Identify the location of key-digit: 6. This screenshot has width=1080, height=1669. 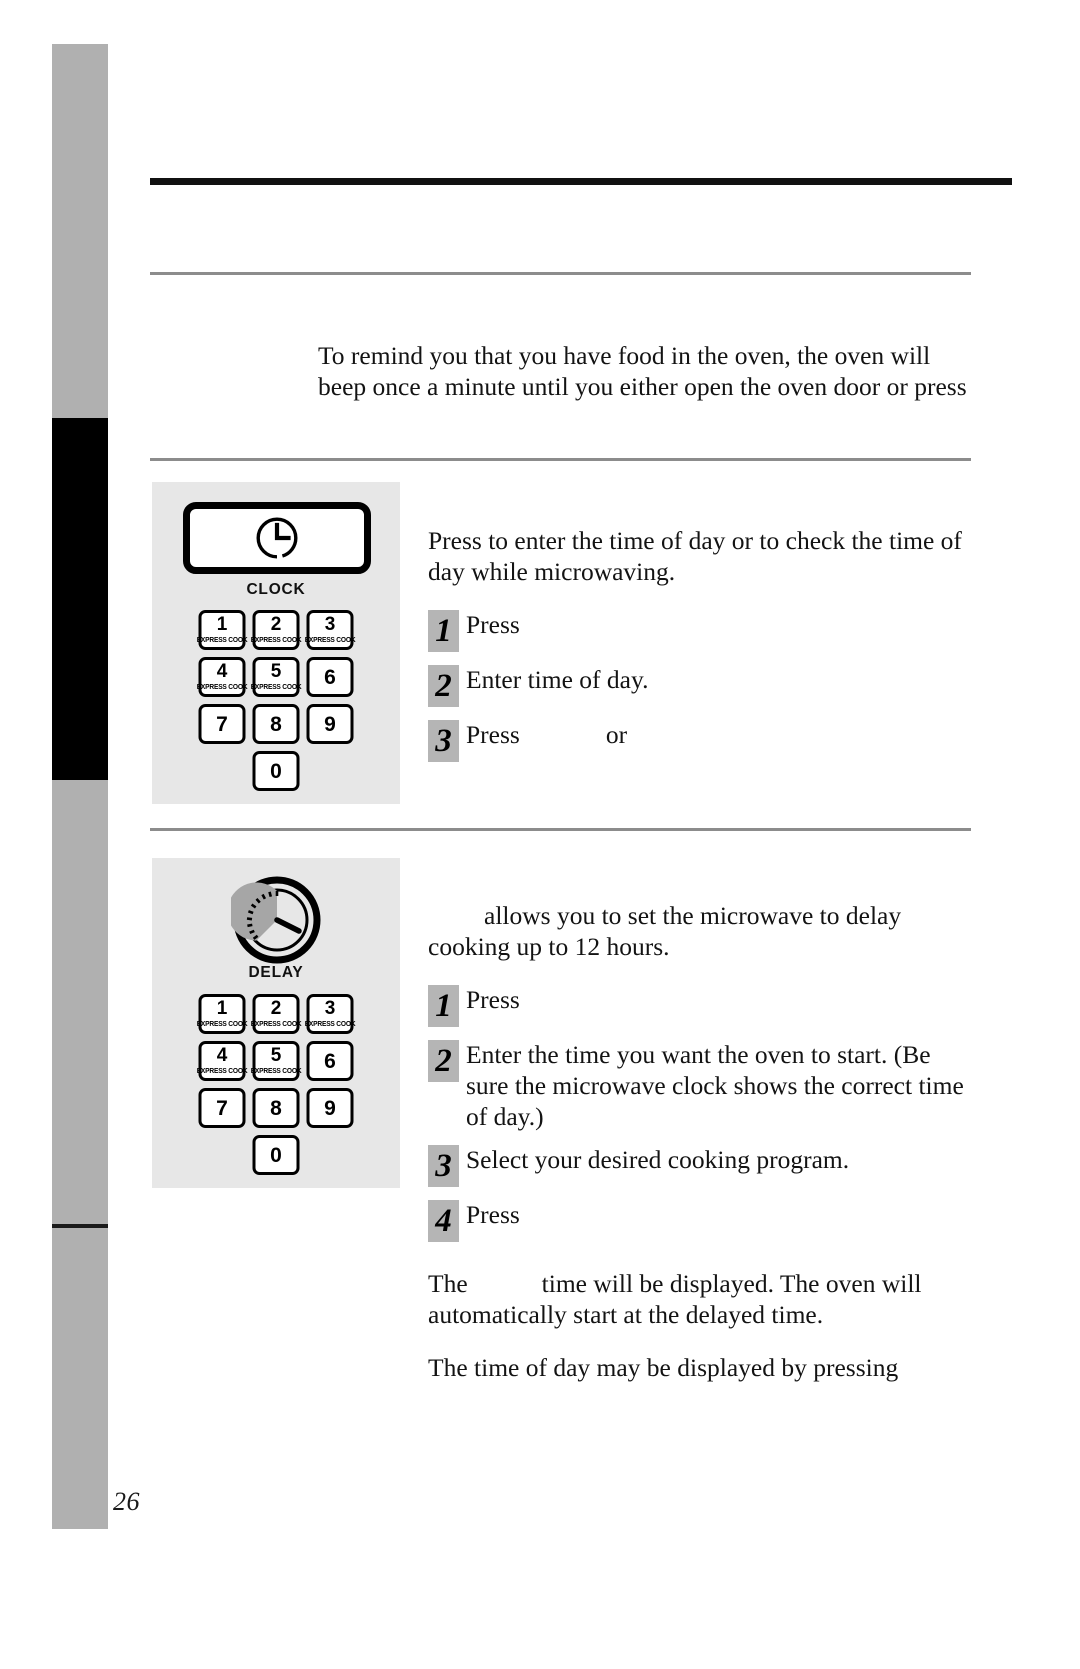
(330, 677).